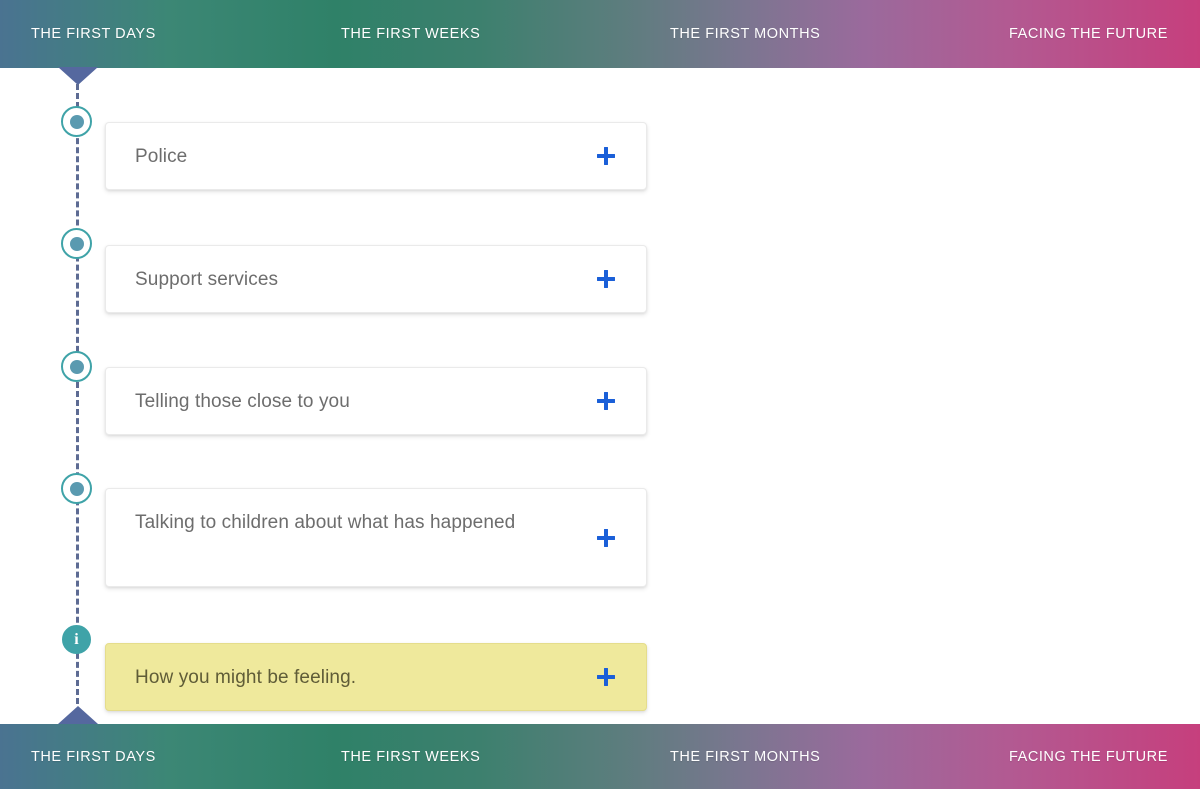 The image size is (1200, 789). What do you see at coordinates (1088, 757) in the screenshot?
I see `footer-nav-item-facing-the-future: FACING THE FUTURE` at bounding box center [1088, 757].